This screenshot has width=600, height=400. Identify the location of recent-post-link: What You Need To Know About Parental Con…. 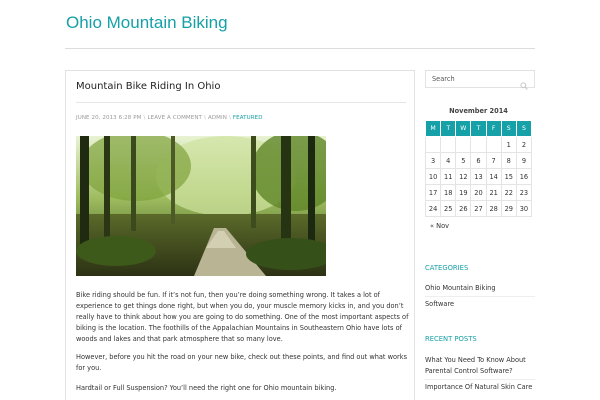
(480, 366).